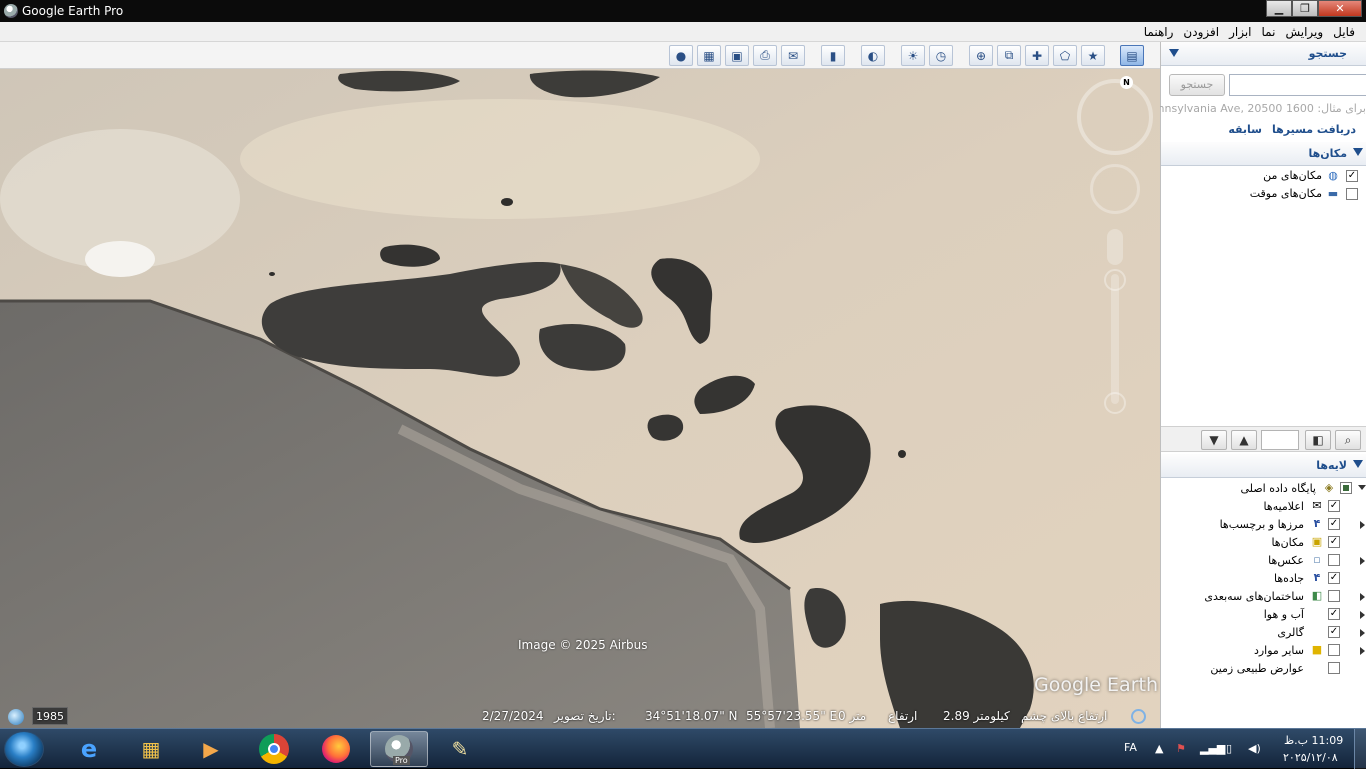  I want to click on layer-3d-buildings: ◧ ساختمان‌های سه‌بعدی, so click(1263, 597).